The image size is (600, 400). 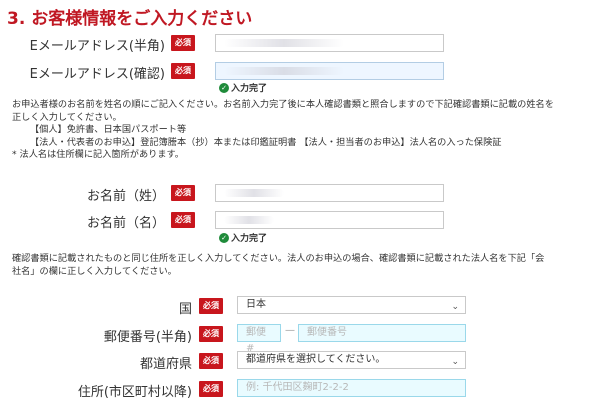 I want to click on country-required-badge: 必須, so click(x=211, y=306).